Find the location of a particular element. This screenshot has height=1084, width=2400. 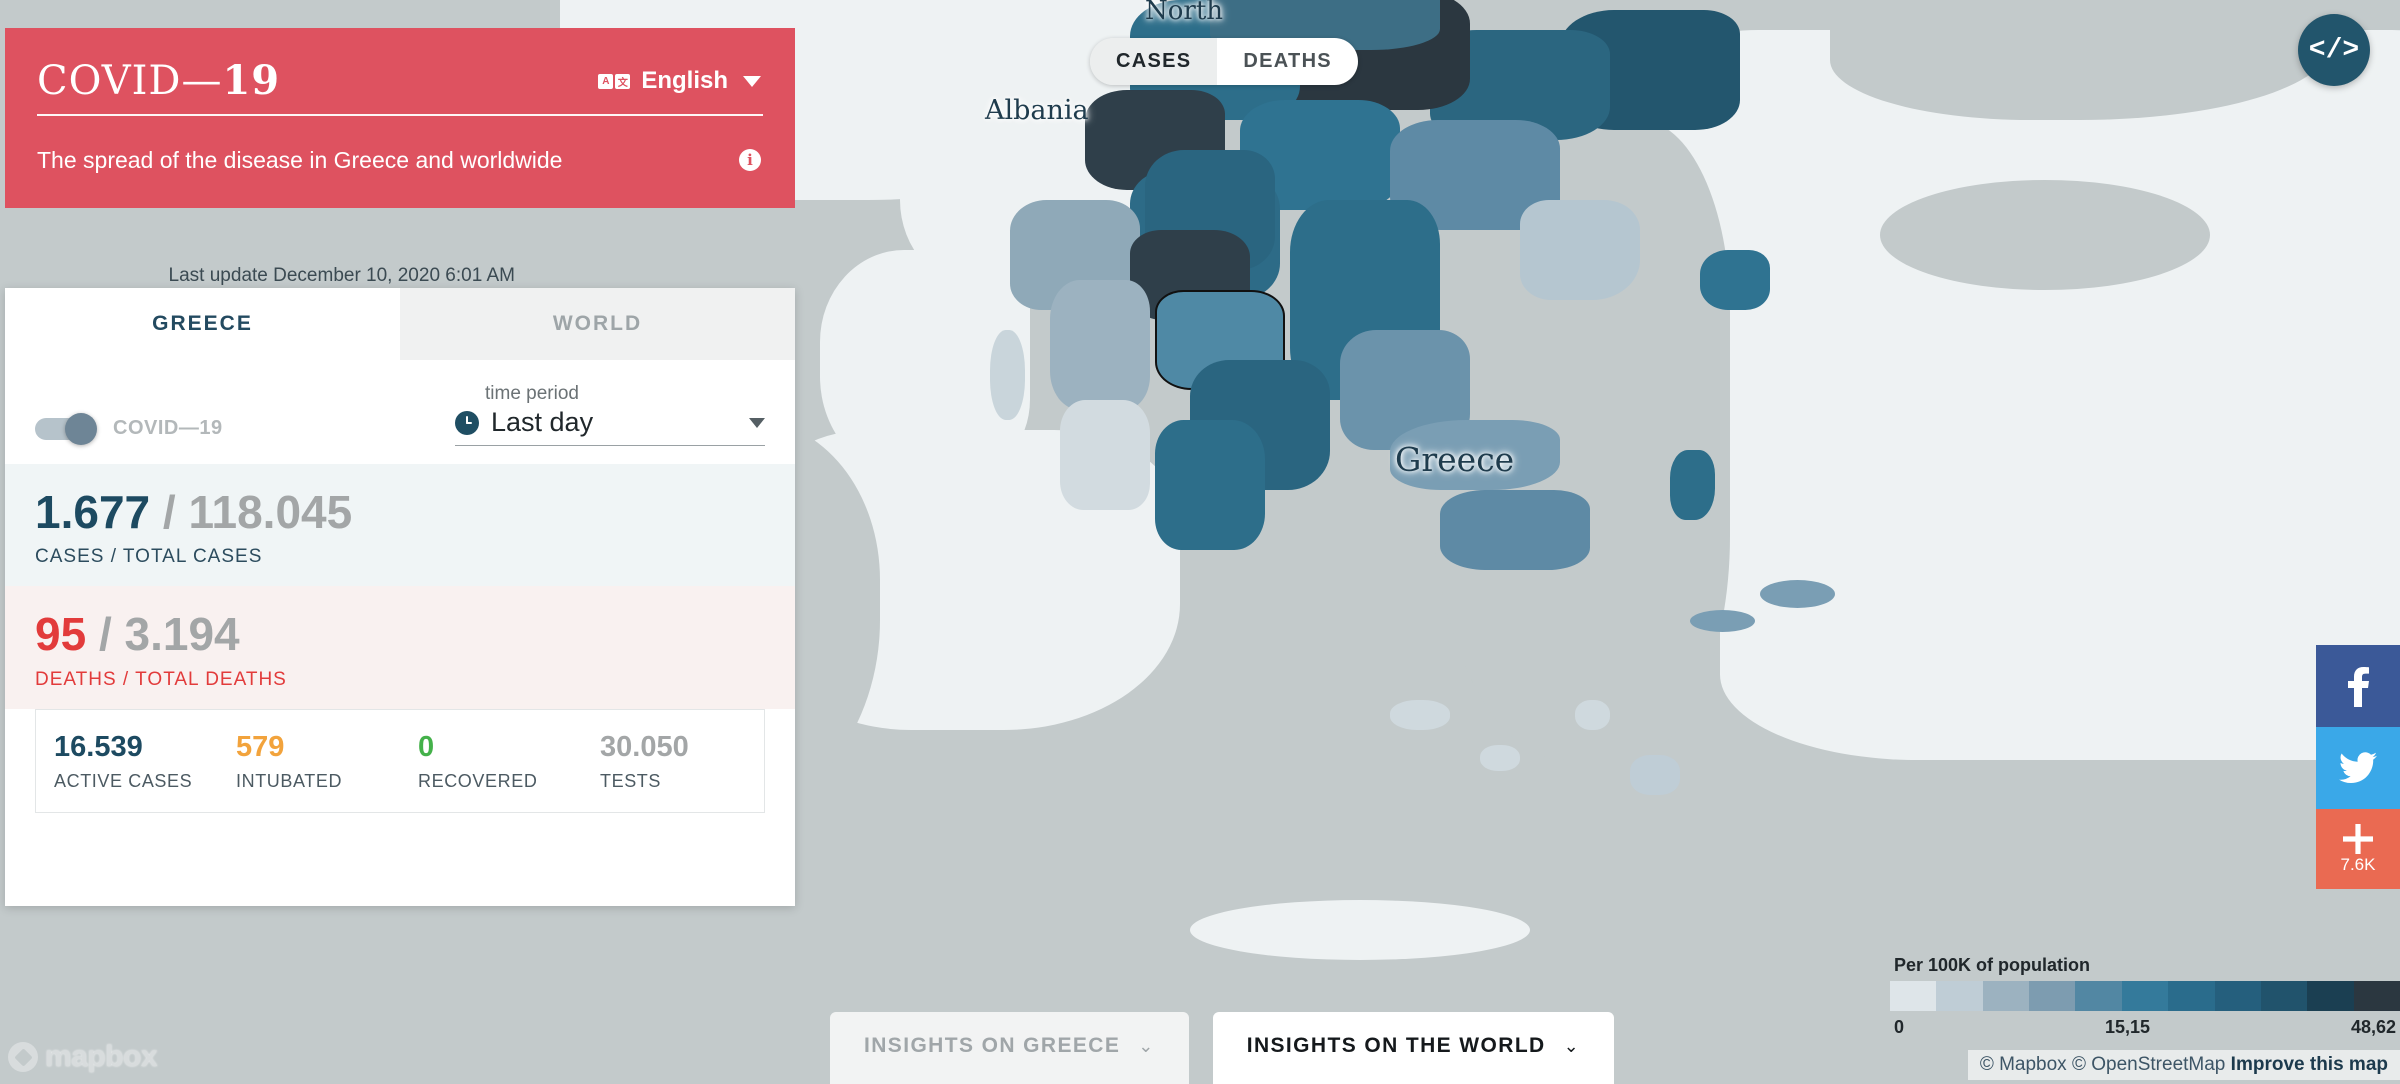

region-chalkidiki is located at coordinates (1580, 250).